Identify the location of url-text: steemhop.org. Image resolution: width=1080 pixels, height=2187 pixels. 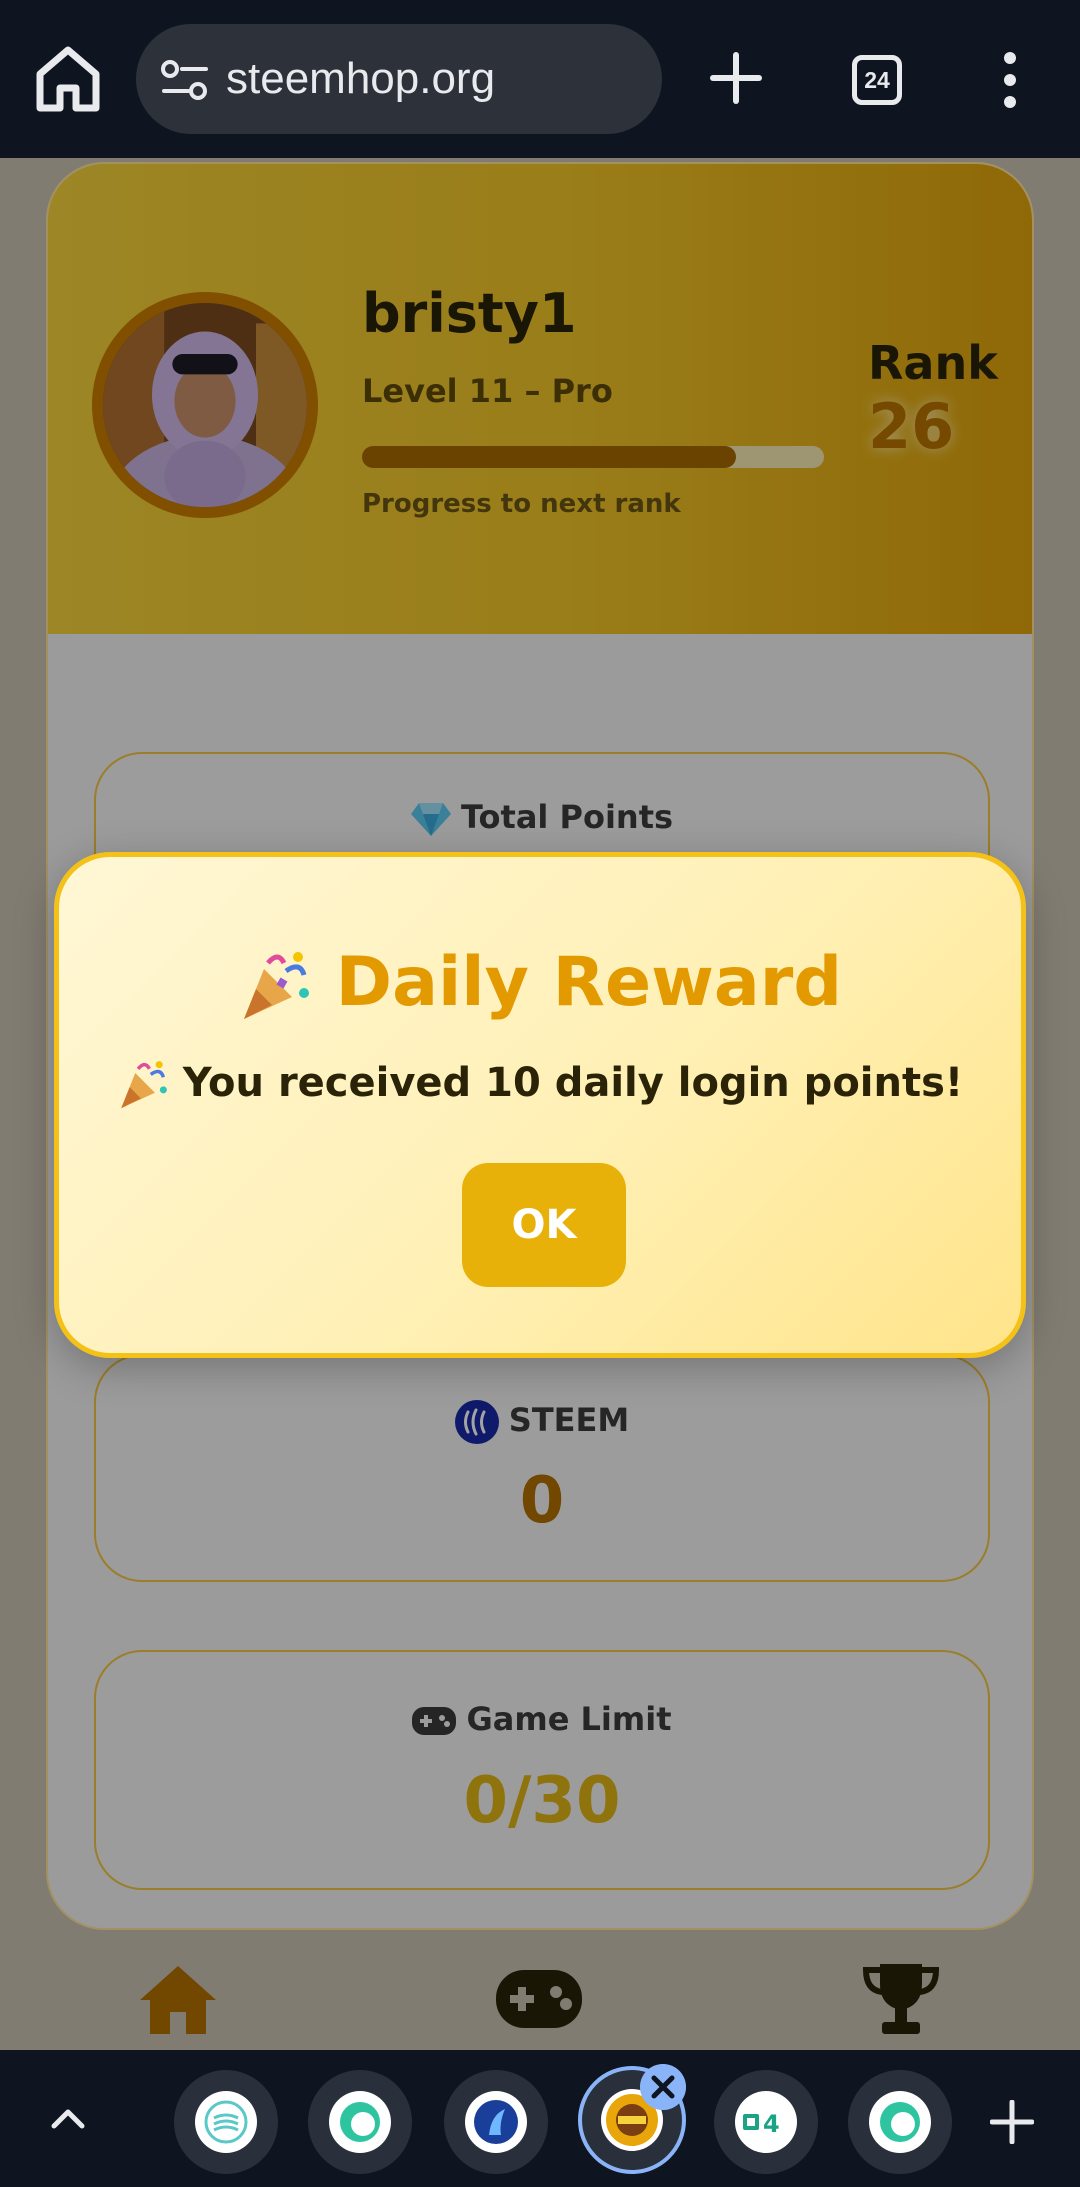
(360, 79).